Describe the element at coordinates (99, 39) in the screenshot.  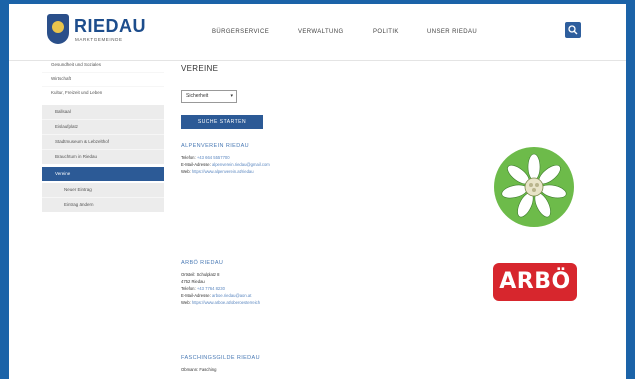
I see `brand-subtitle: MARKTGEMEINDE` at that location.